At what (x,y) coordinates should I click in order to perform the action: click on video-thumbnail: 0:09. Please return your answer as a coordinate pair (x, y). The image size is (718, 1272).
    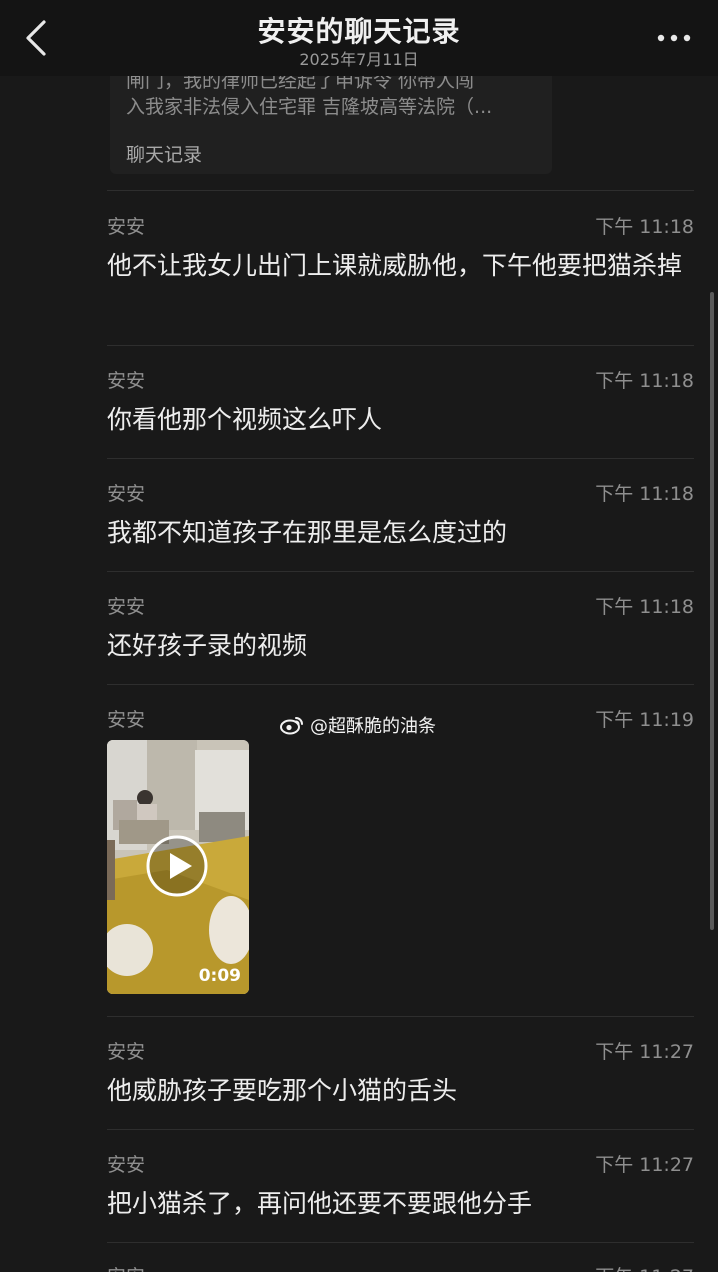
    Looking at the image, I should click on (178, 867).